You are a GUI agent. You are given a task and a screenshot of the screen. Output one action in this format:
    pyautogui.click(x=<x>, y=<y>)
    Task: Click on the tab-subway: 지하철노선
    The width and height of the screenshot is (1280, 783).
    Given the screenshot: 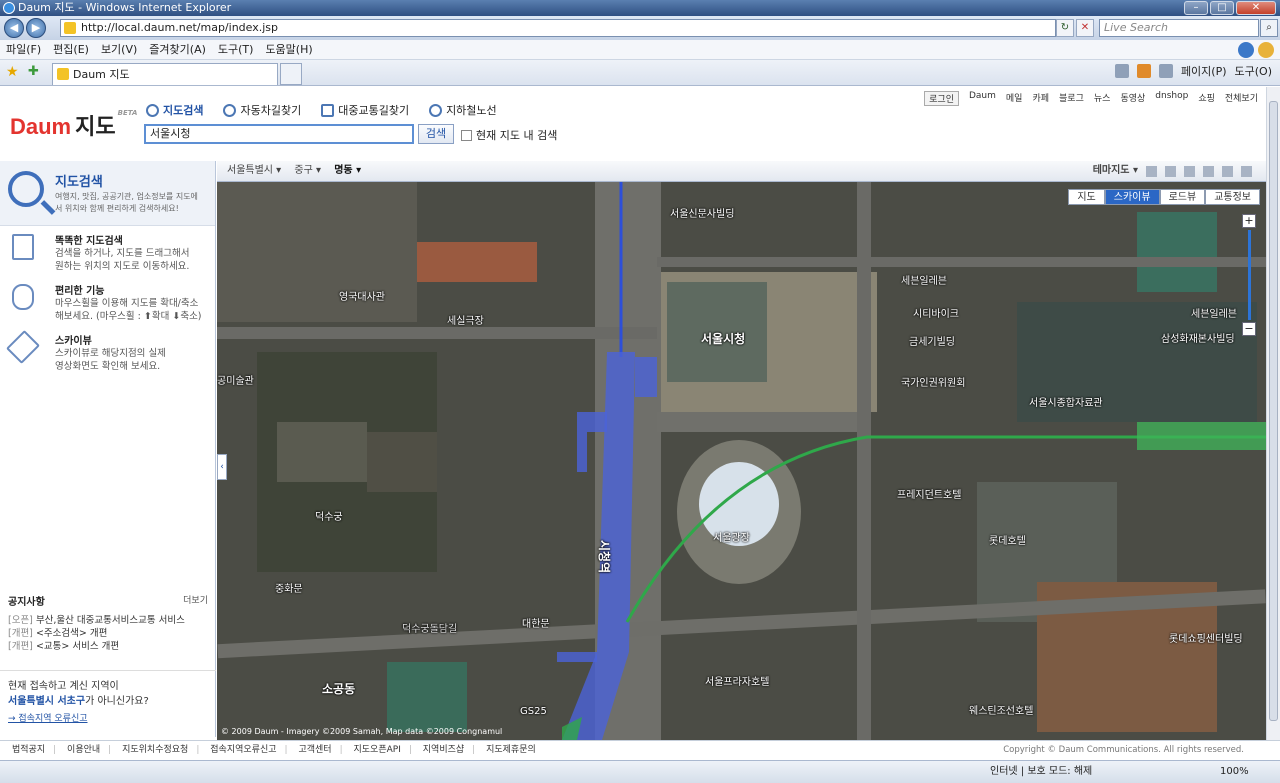 What is the action you would take?
    pyautogui.click(x=463, y=110)
    